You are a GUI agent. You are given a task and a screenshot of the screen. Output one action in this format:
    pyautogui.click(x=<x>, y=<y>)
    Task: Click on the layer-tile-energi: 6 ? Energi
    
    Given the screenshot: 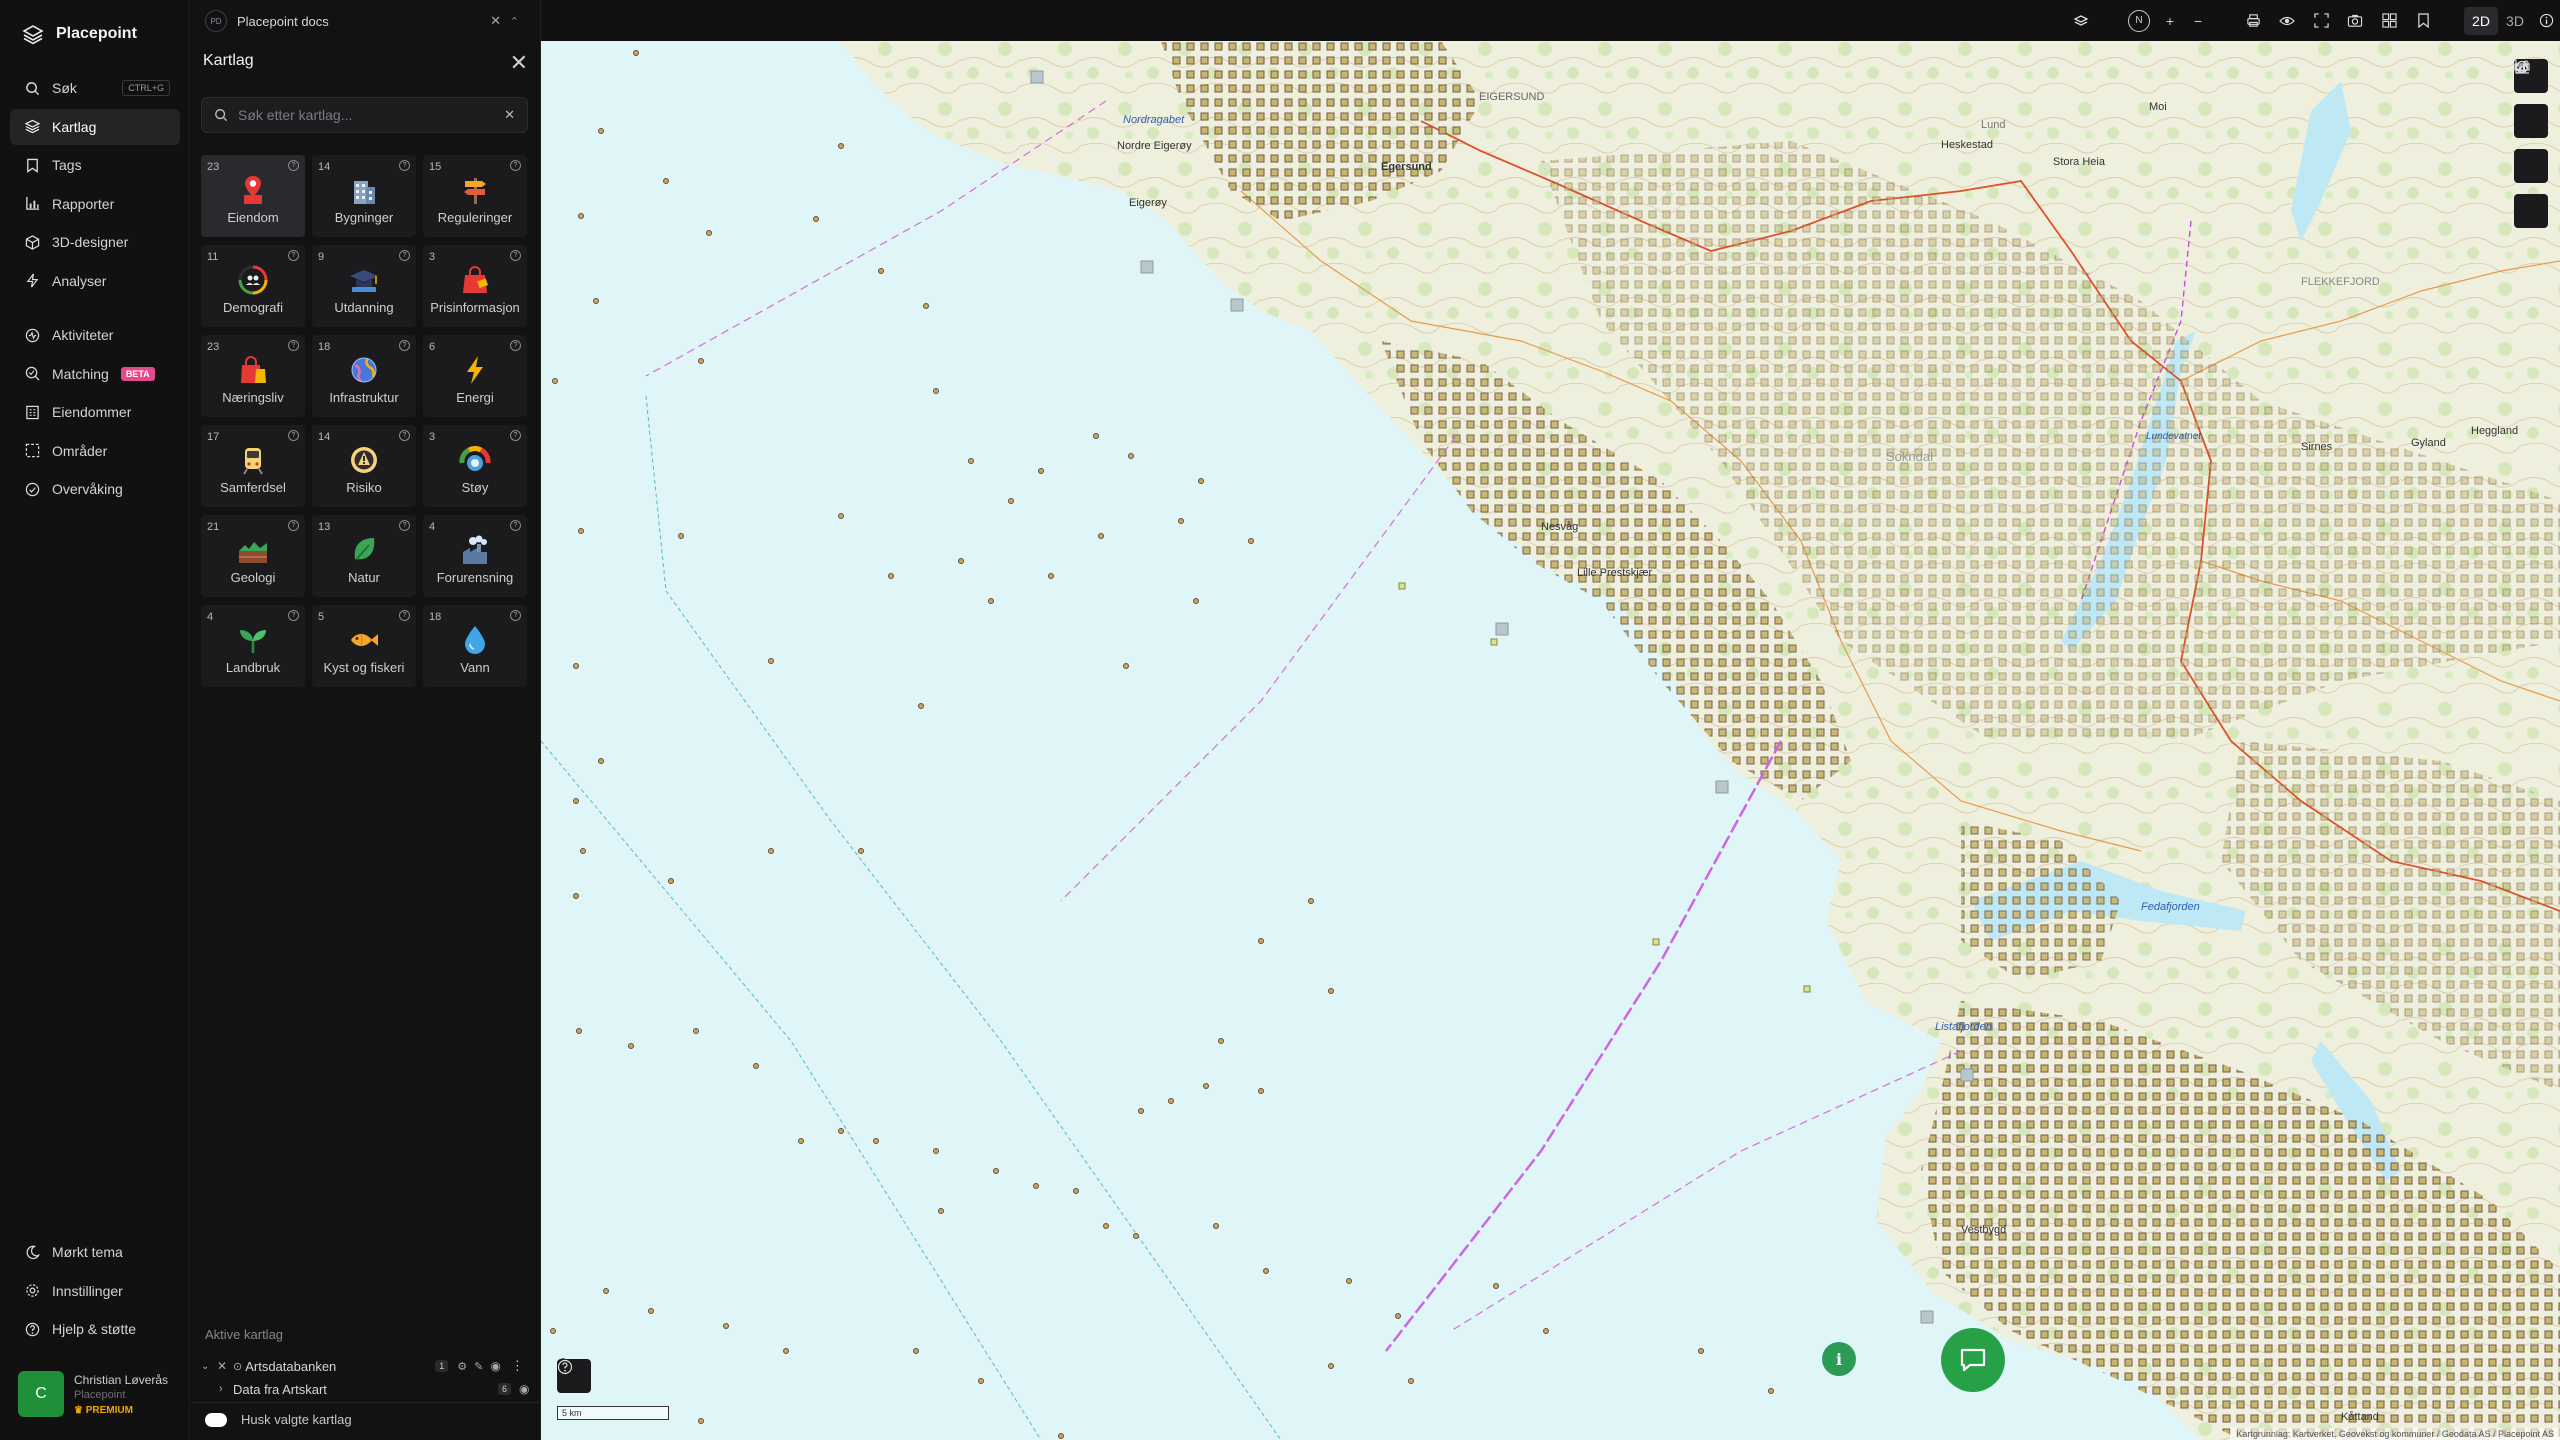 What is the action you would take?
    pyautogui.click(x=475, y=376)
    